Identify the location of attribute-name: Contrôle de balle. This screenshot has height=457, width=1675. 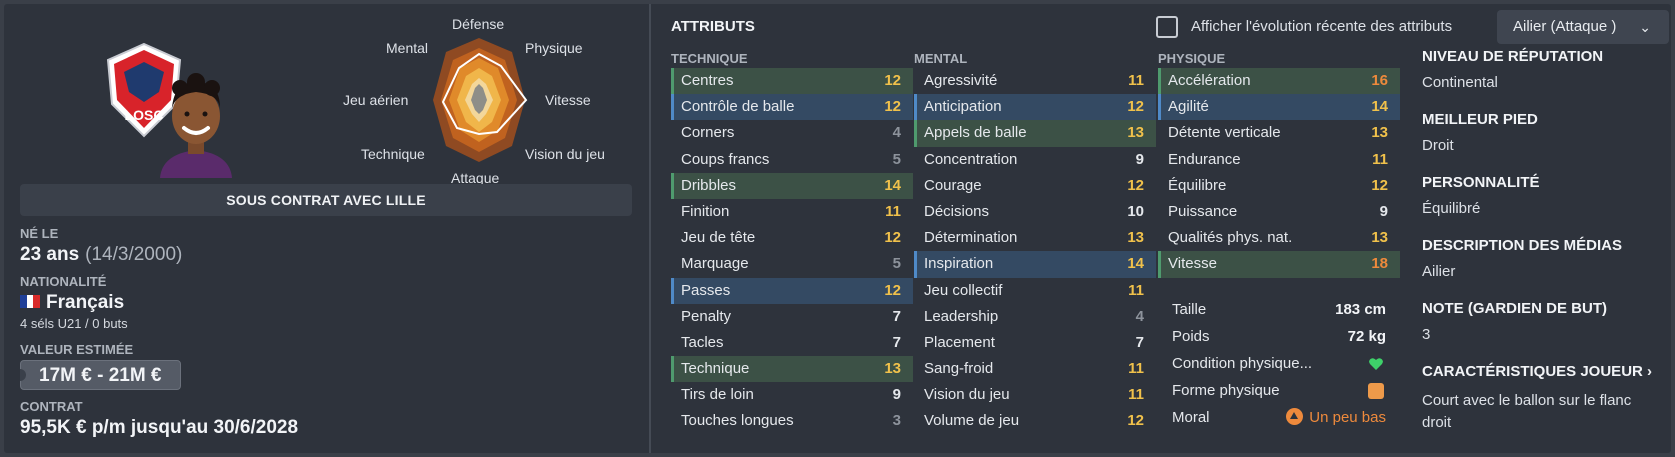
(738, 107).